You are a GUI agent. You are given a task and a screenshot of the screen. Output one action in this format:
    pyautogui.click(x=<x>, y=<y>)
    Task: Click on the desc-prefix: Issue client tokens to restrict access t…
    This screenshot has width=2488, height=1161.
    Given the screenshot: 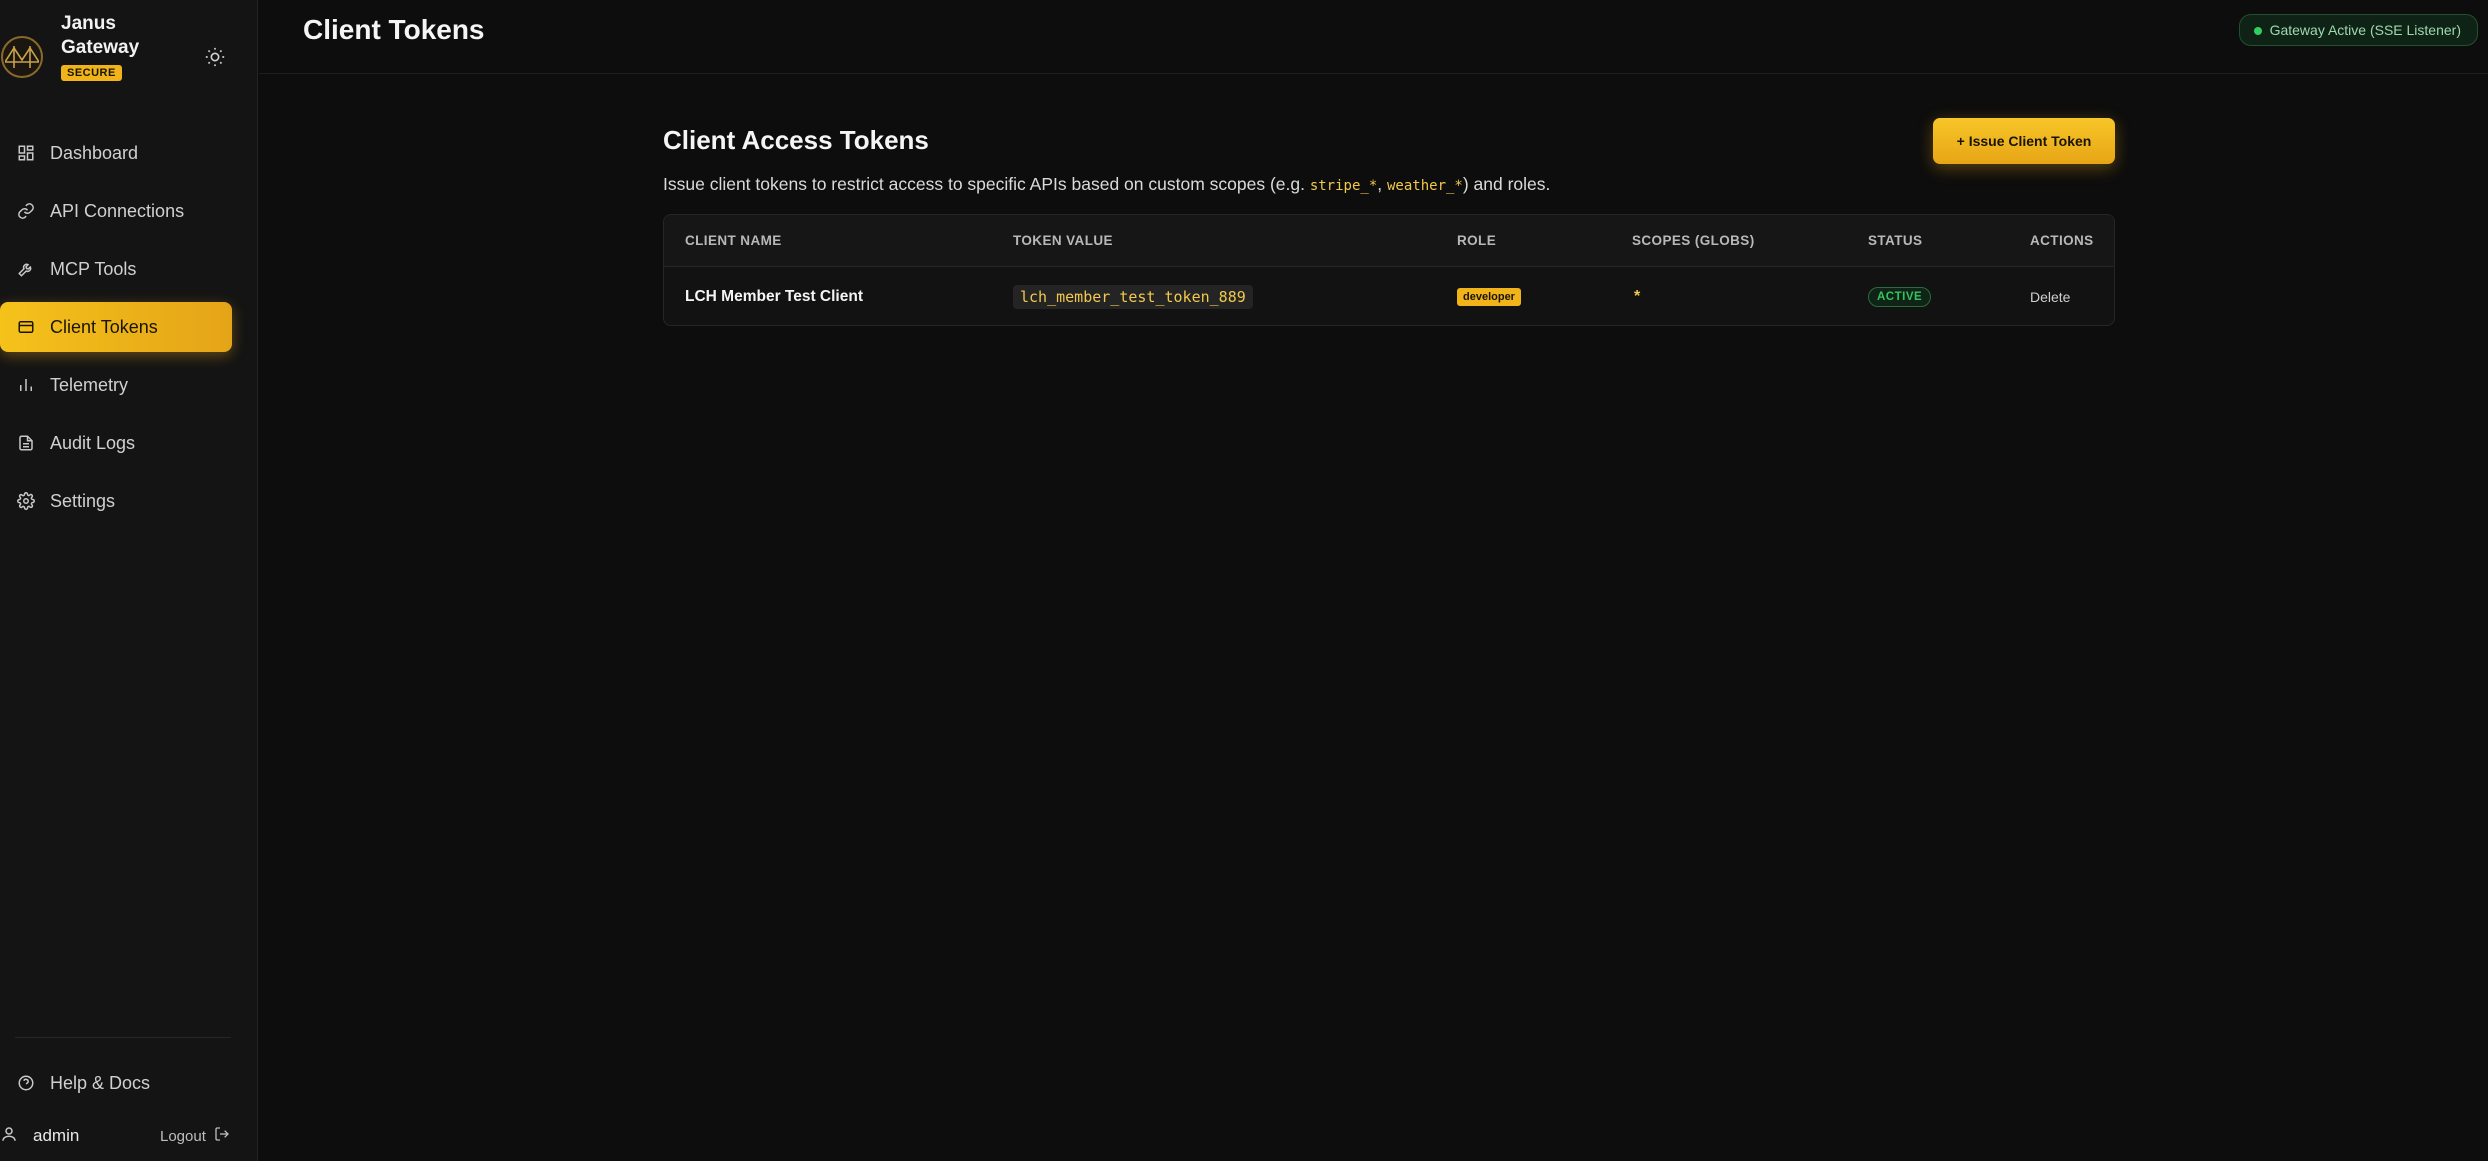 What is the action you would take?
    pyautogui.click(x=986, y=184)
    